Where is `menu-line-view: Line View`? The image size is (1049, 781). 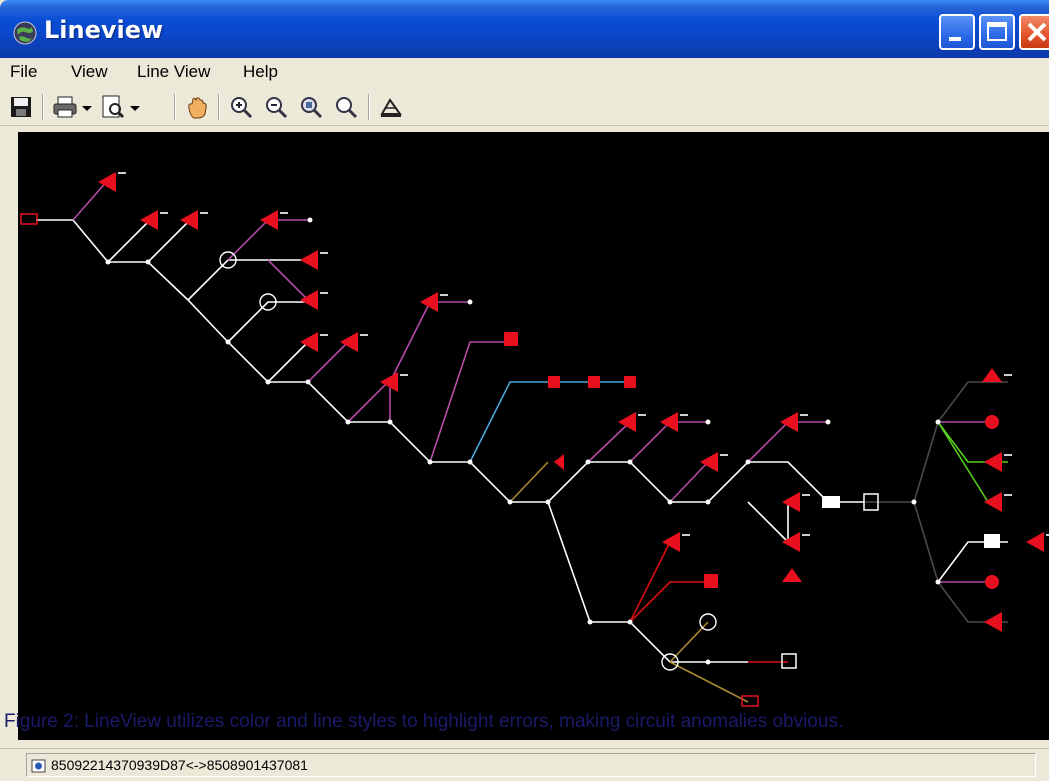
menu-line-view: Line View is located at coordinates (173, 72).